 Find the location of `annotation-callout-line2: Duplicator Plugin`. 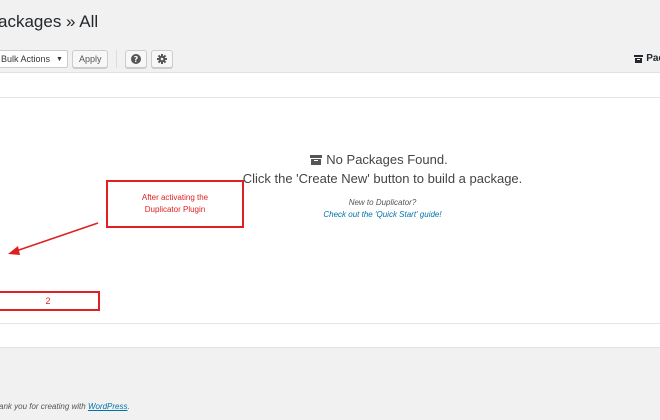

annotation-callout-line2: Duplicator Plugin is located at coordinates (175, 209).